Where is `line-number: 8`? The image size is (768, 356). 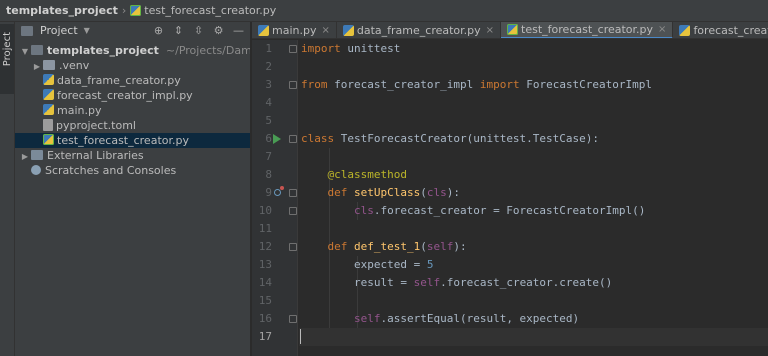 line-number: 8 is located at coordinates (268, 174).